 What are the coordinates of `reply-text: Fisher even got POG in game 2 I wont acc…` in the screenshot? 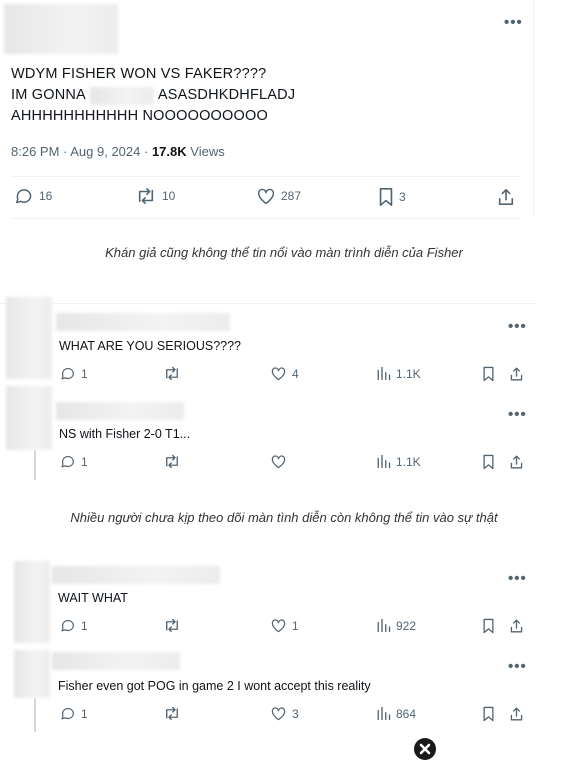 It's located at (214, 686).